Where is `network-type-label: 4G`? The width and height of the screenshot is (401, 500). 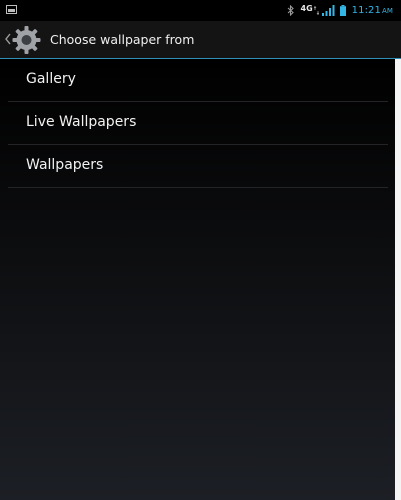 network-type-label: 4G is located at coordinates (306, 8).